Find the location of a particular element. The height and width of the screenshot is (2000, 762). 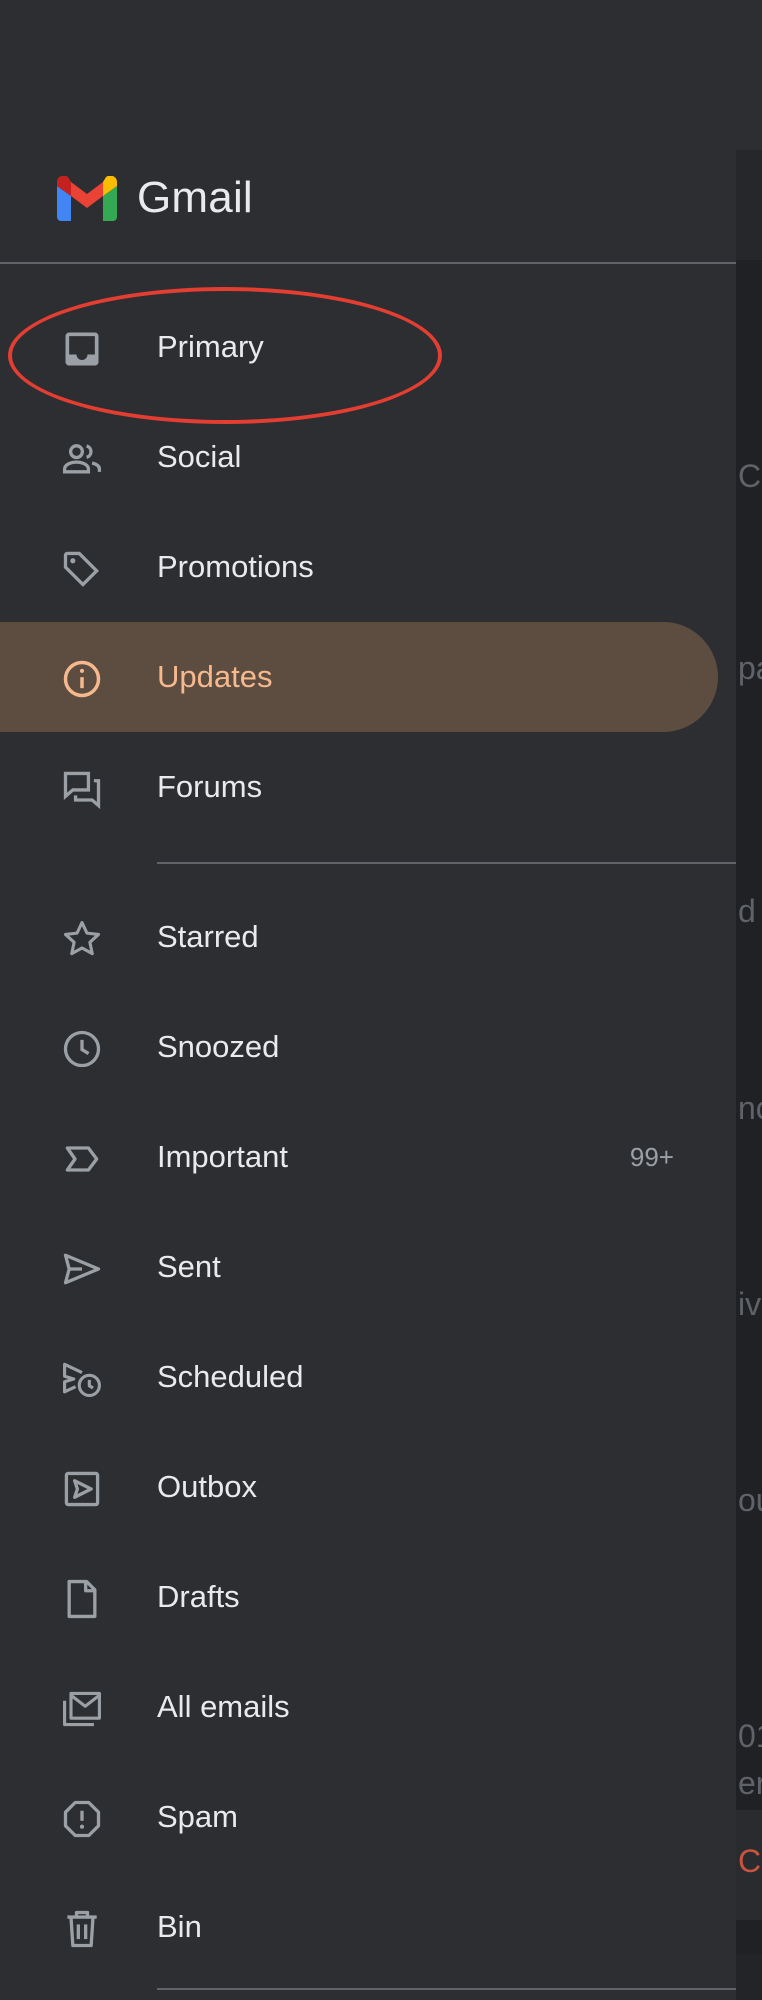

background-text-fragment: d t is located at coordinates (750, 911).